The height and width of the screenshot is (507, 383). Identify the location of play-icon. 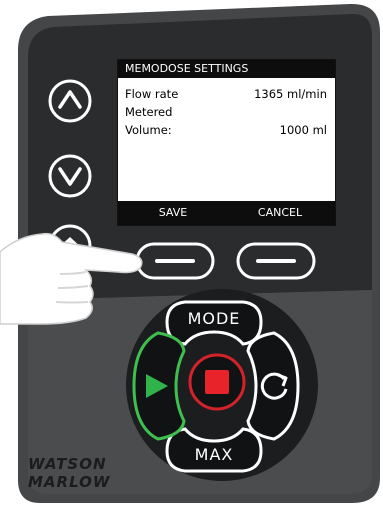
(157, 386).